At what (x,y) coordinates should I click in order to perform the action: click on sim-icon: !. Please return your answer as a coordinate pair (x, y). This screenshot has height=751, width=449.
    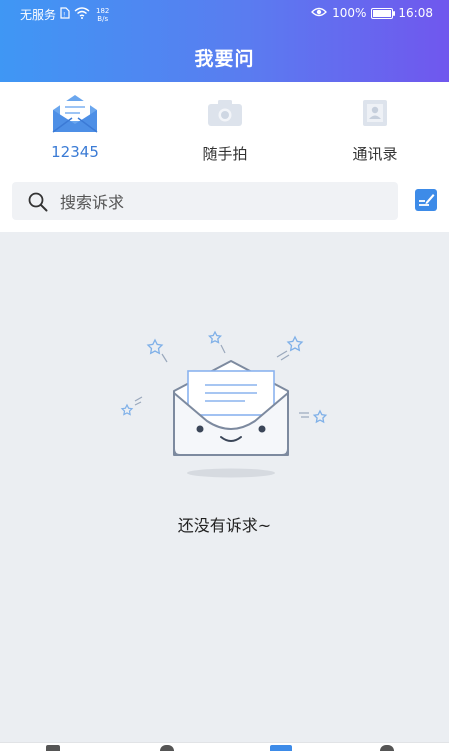
    Looking at the image, I should click on (65, 14).